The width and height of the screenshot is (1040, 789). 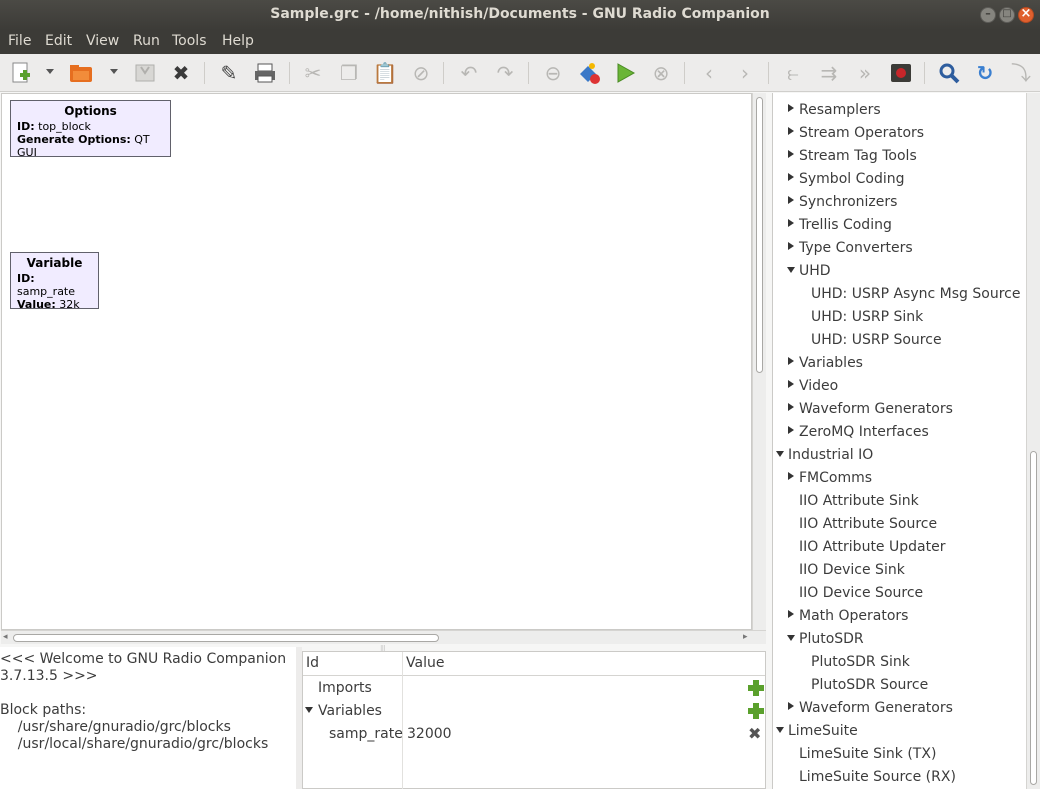 What do you see at coordinates (181, 73) in the screenshot?
I see `close-icon: ✖` at bounding box center [181, 73].